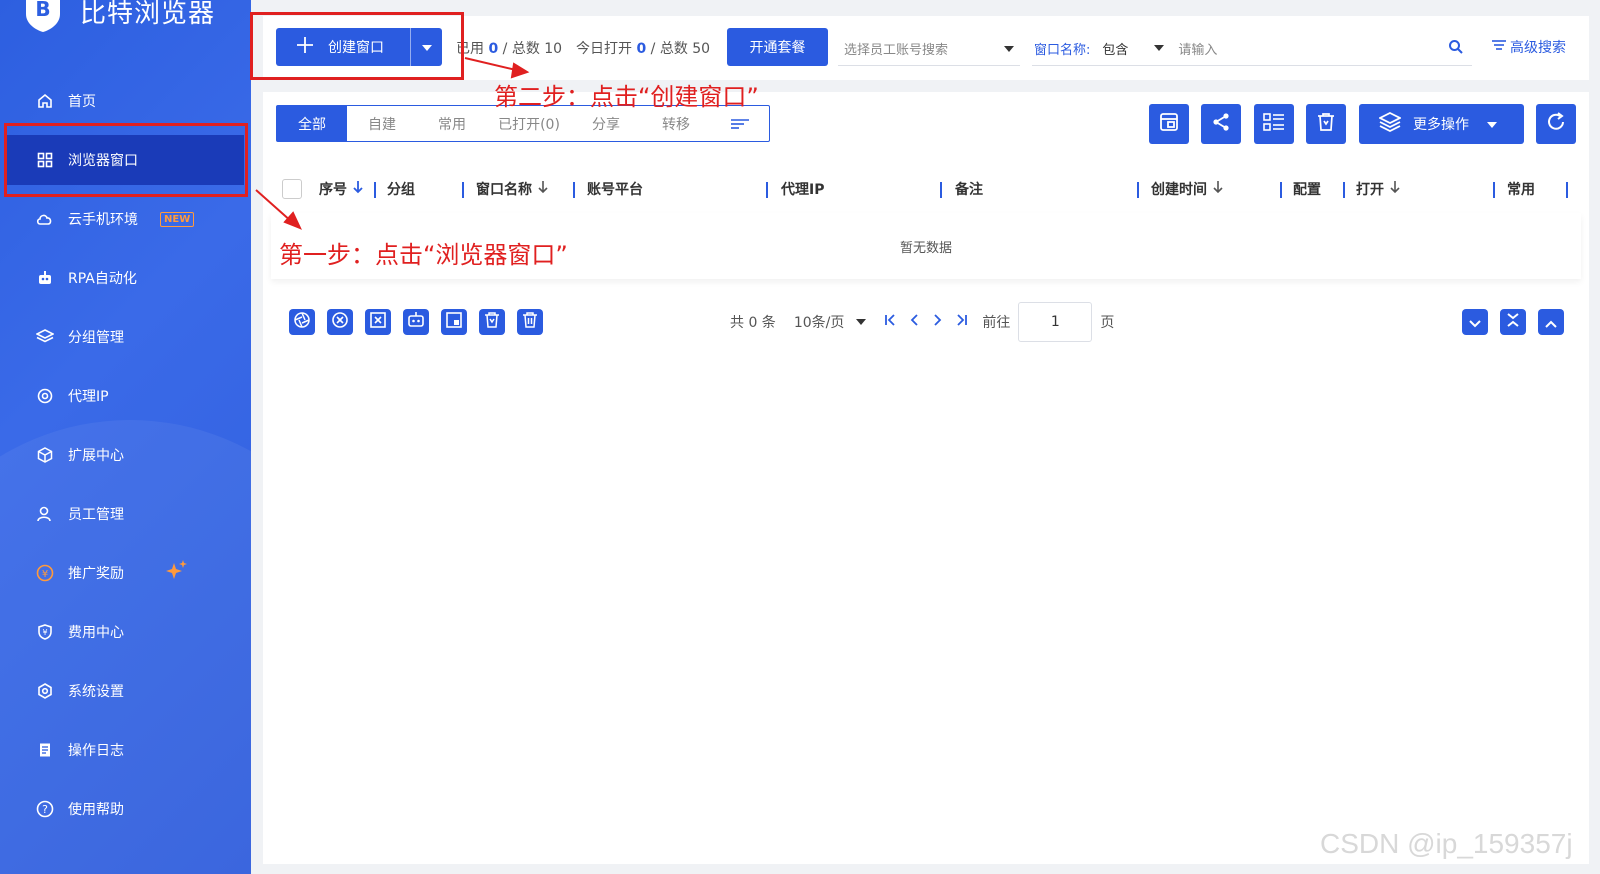 This screenshot has height=874, width=1600. What do you see at coordinates (423, 255) in the screenshot?
I see `step1-annotation: 第一步：点击“浏览器窗口”` at bounding box center [423, 255].